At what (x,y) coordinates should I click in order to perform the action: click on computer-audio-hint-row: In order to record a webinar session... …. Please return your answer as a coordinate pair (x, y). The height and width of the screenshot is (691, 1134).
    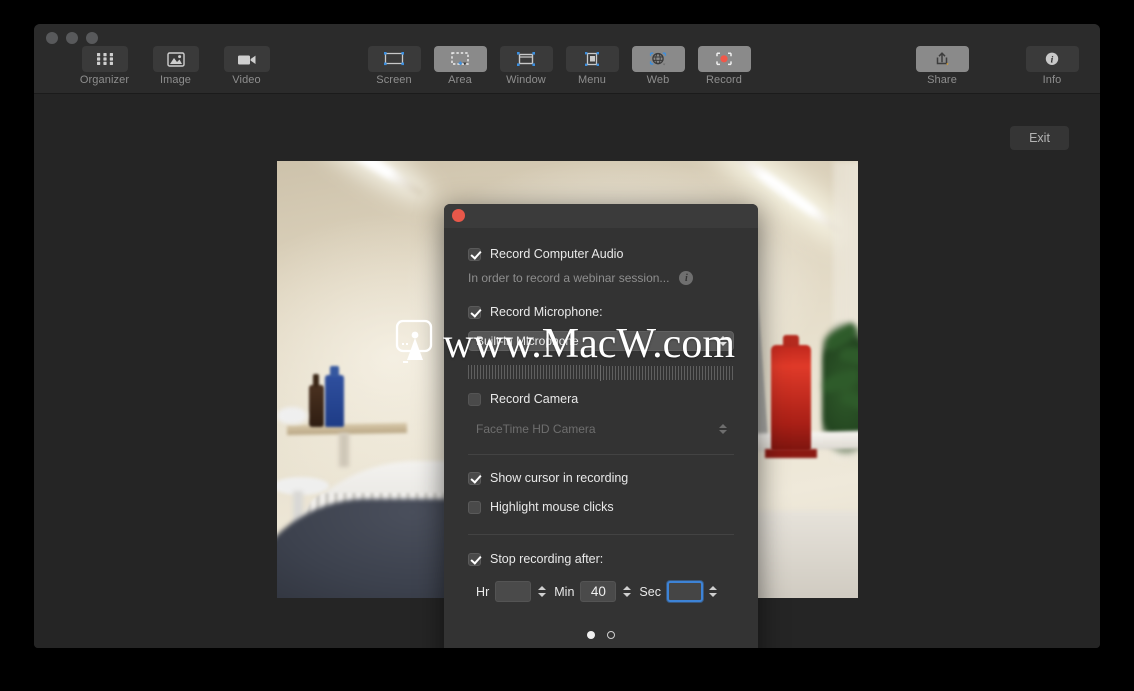
    Looking at the image, I should click on (601, 278).